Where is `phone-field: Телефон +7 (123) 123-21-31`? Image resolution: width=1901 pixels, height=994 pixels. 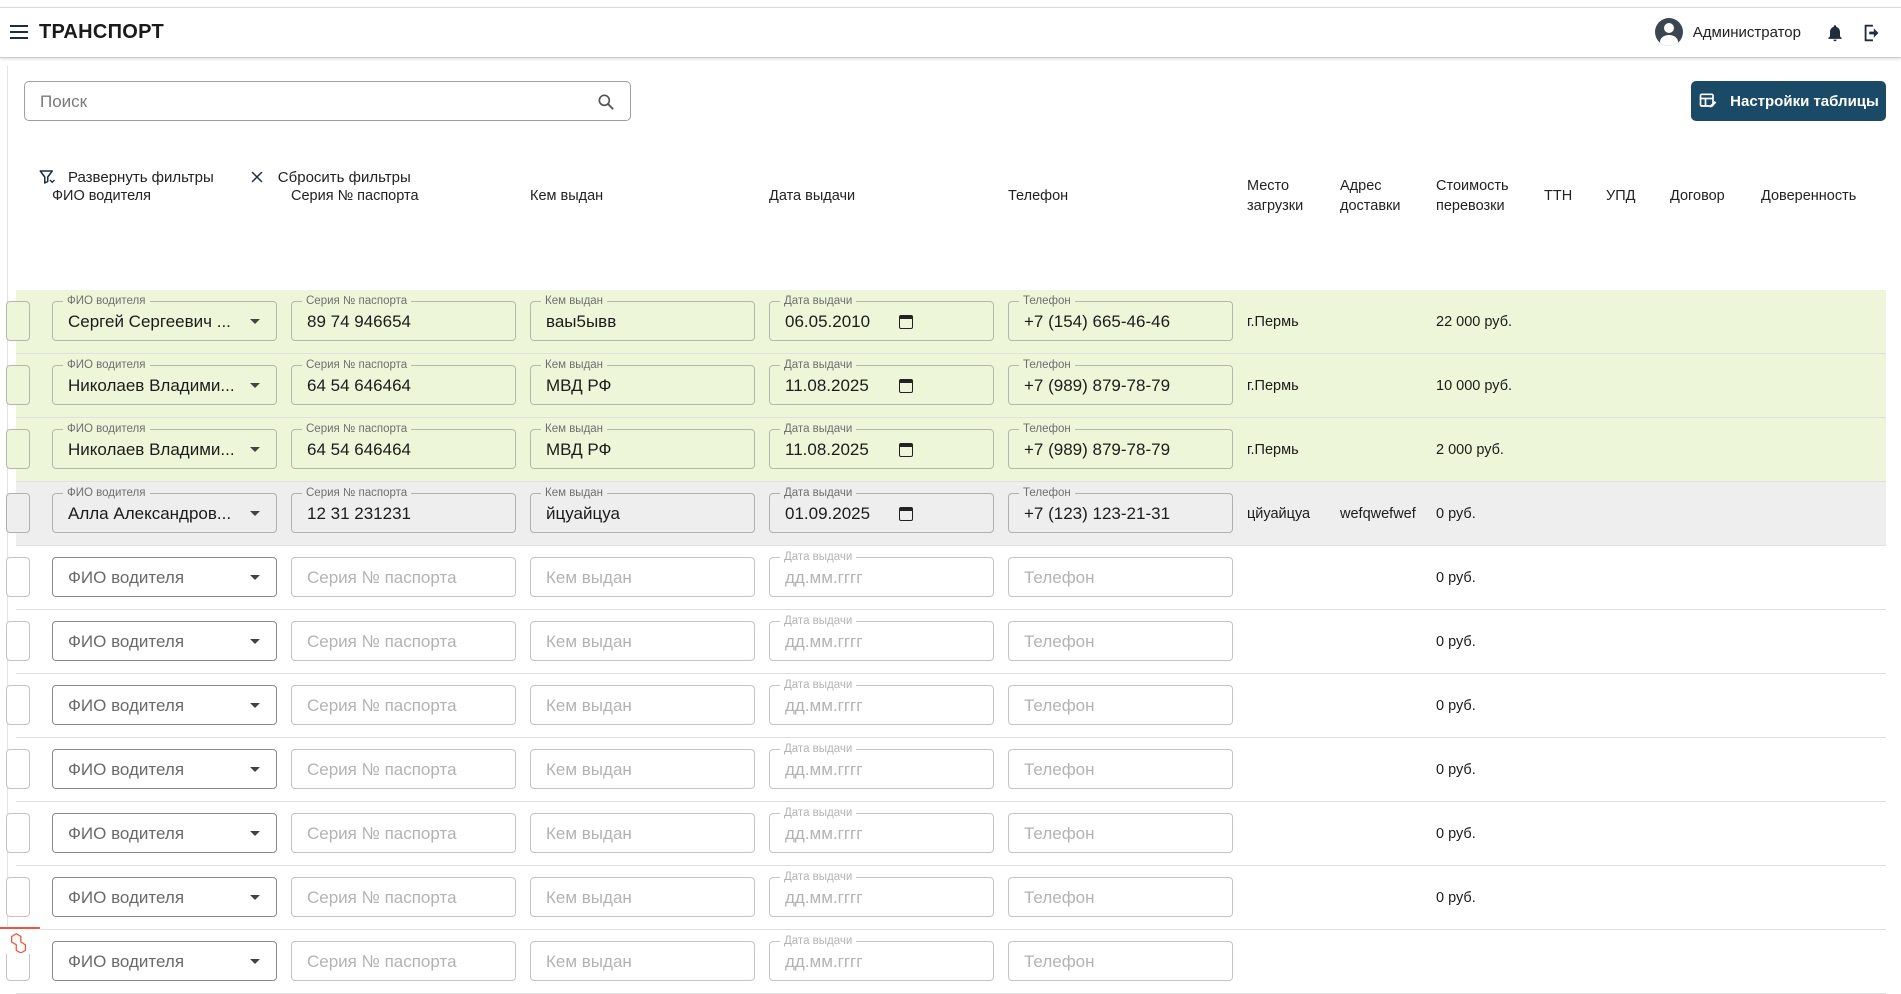 phone-field: Телефон +7 (123) 123-21-31 is located at coordinates (1120, 509).